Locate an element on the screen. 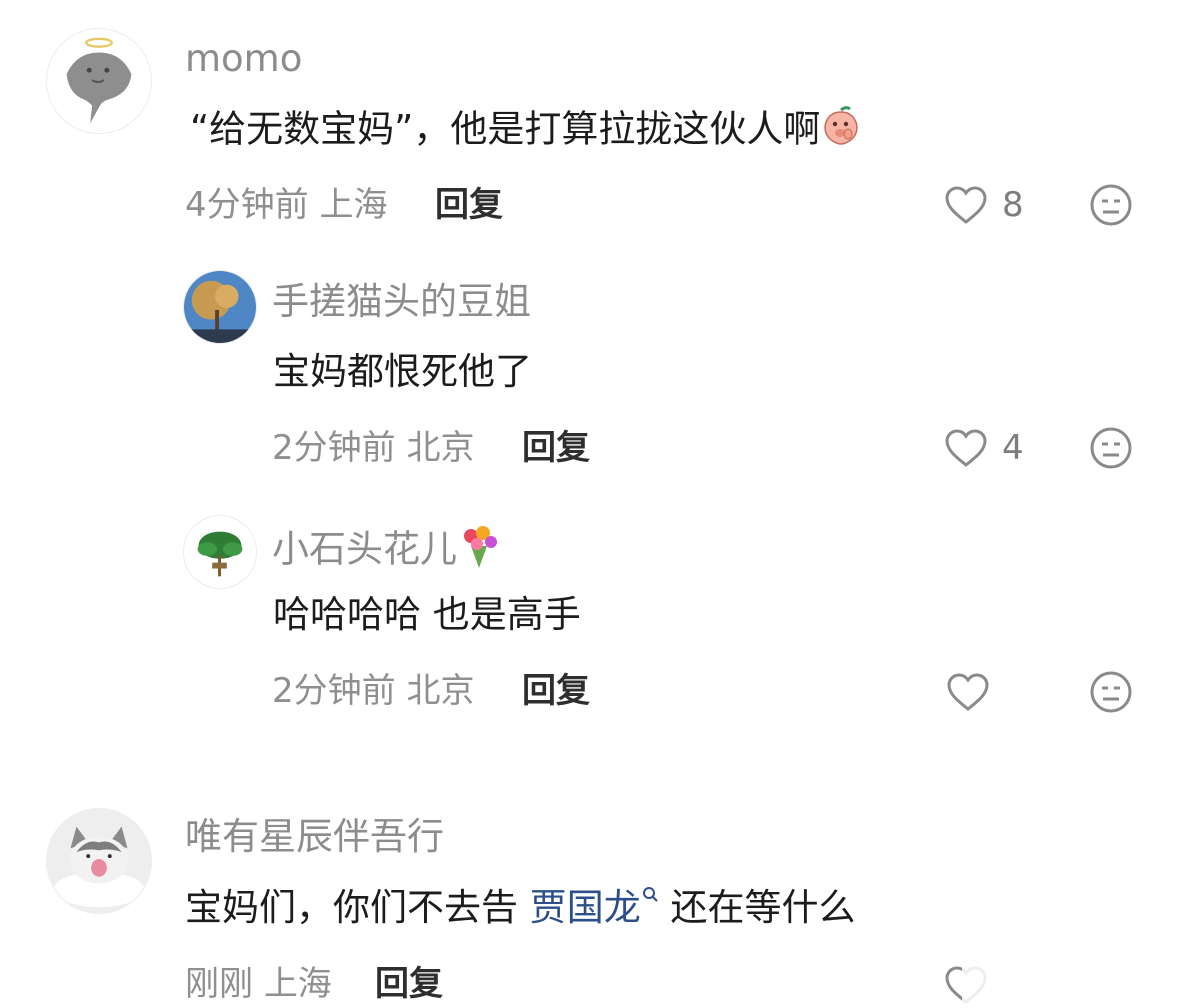 The image size is (1200, 1008). tree-sky-avatar-icon is located at coordinates (220, 307).